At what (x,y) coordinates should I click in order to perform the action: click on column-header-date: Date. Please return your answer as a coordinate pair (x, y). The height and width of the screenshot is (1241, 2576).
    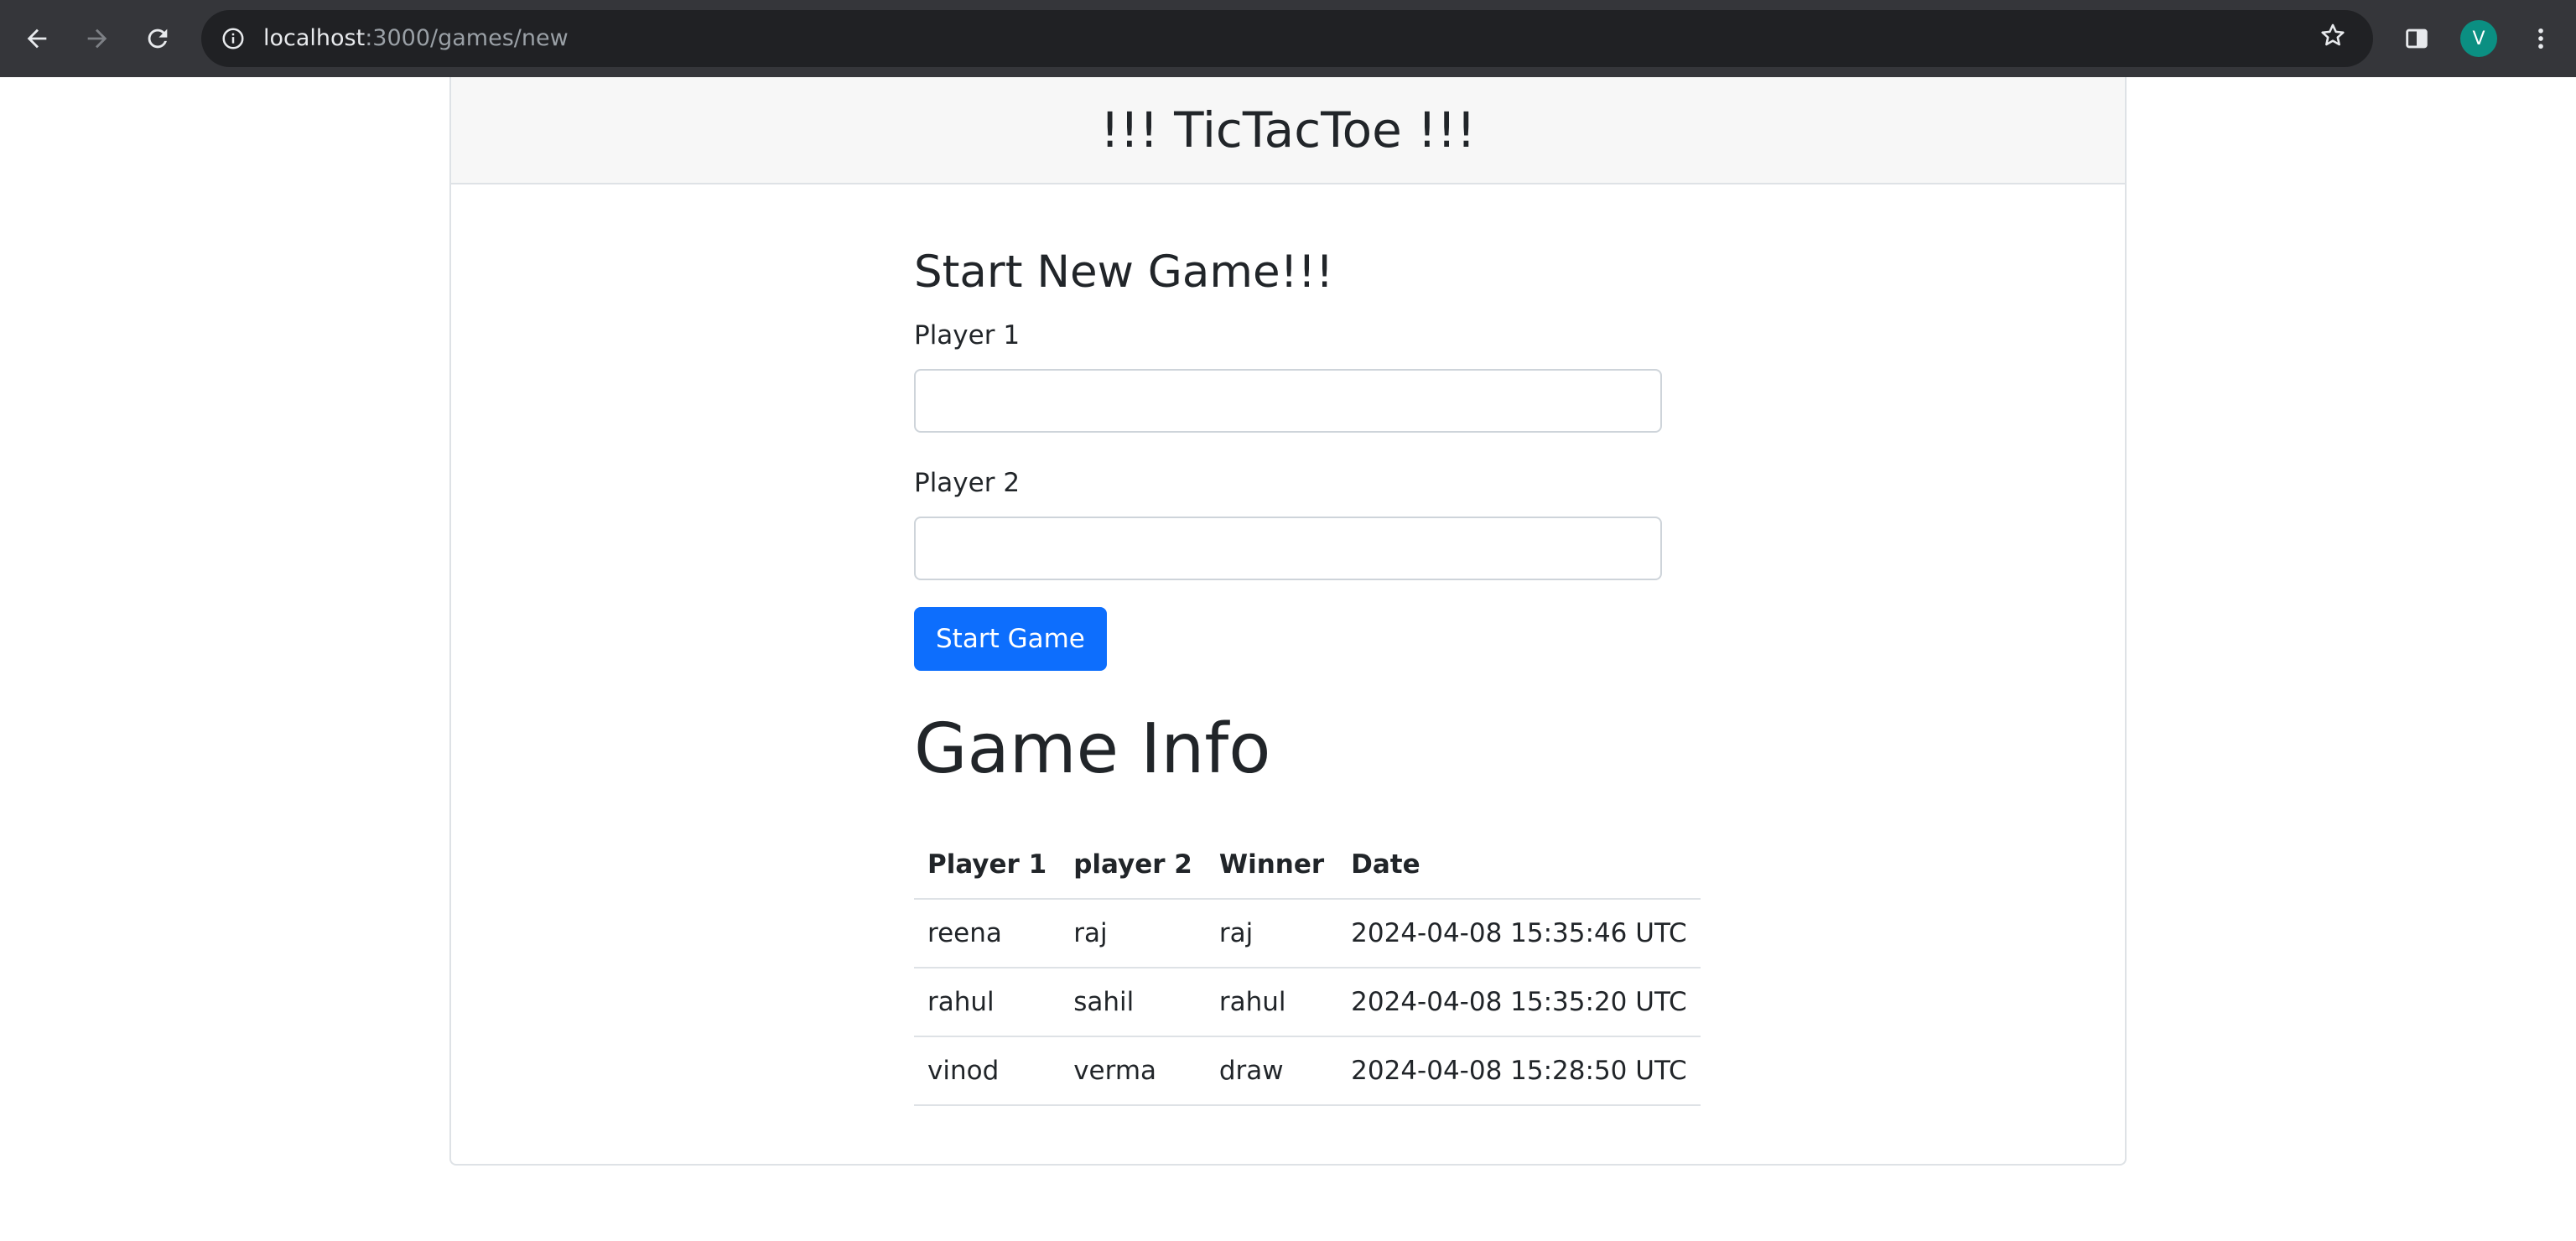
    Looking at the image, I should click on (1519, 865).